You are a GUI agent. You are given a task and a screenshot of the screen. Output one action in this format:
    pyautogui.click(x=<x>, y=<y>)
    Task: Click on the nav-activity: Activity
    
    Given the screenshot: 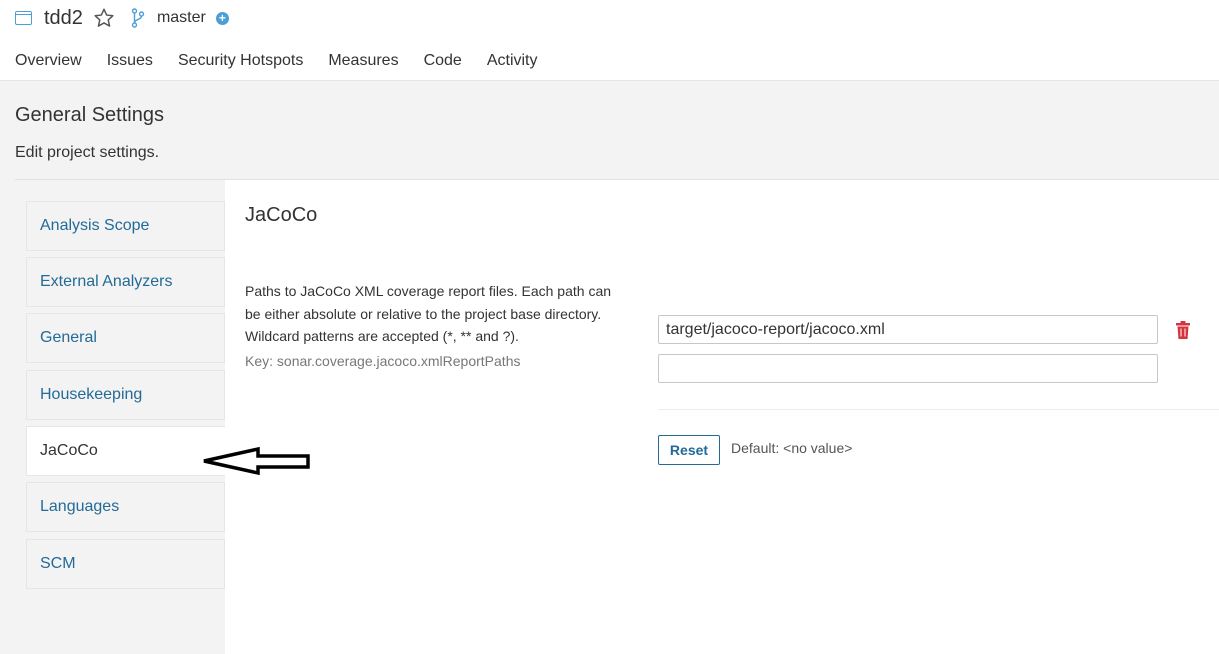 What is the action you would take?
    pyautogui.click(x=512, y=61)
    